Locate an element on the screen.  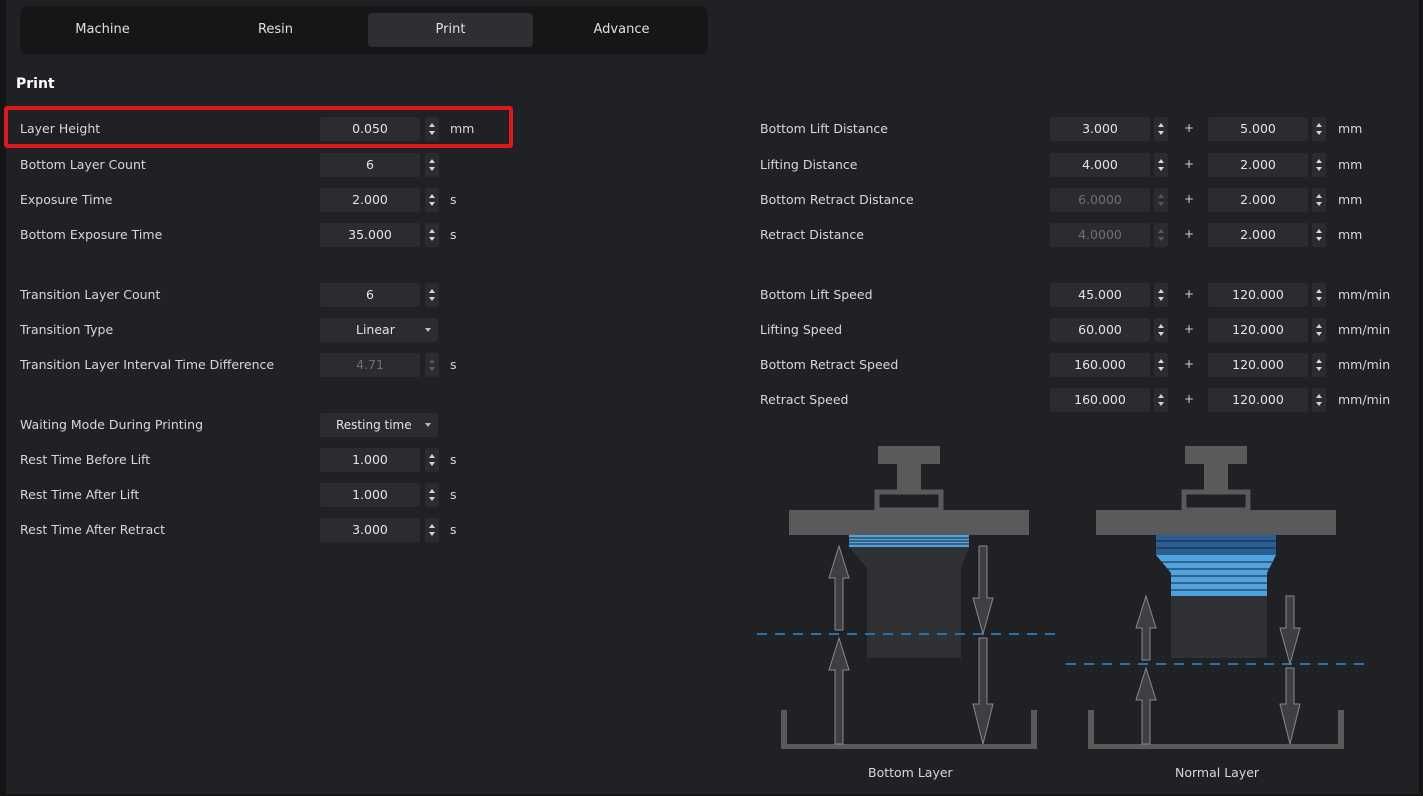
bottom-exposure-time-input: 35.000 is located at coordinates (370, 235).